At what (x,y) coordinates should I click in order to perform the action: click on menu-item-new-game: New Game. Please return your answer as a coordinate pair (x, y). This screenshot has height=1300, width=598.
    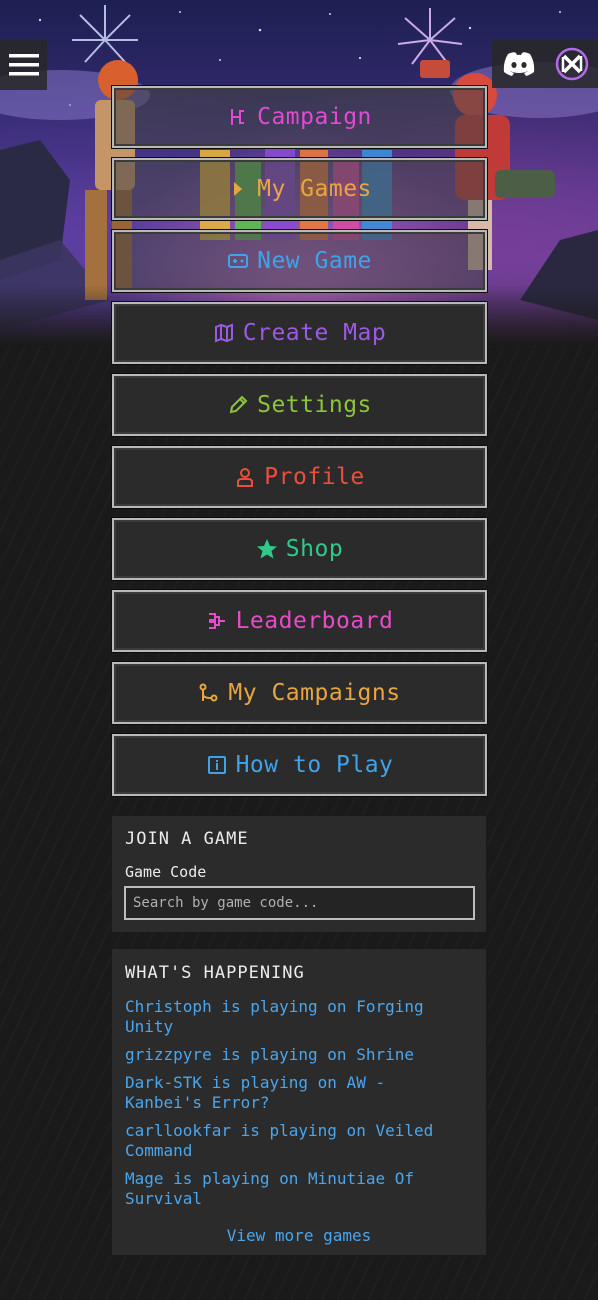
    Looking at the image, I should click on (299, 261).